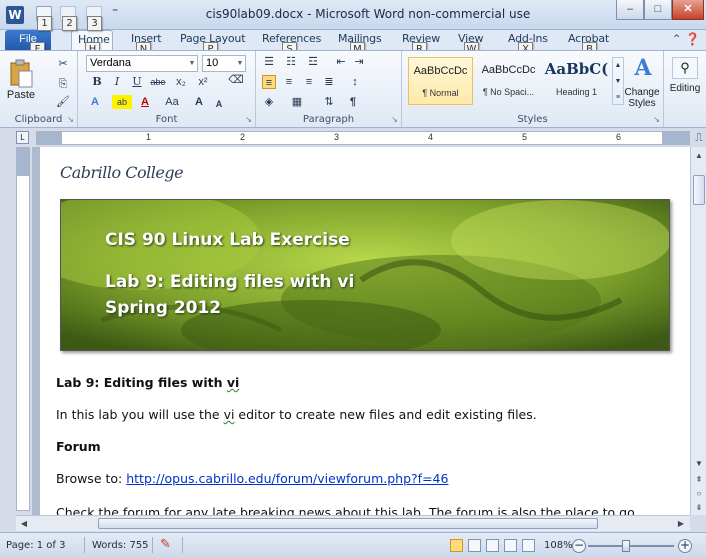 The image size is (706, 558). What do you see at coordinates (181, 82) in the screenshot?
I see `subscript-button: x₂` at bounding box center [181, 82].